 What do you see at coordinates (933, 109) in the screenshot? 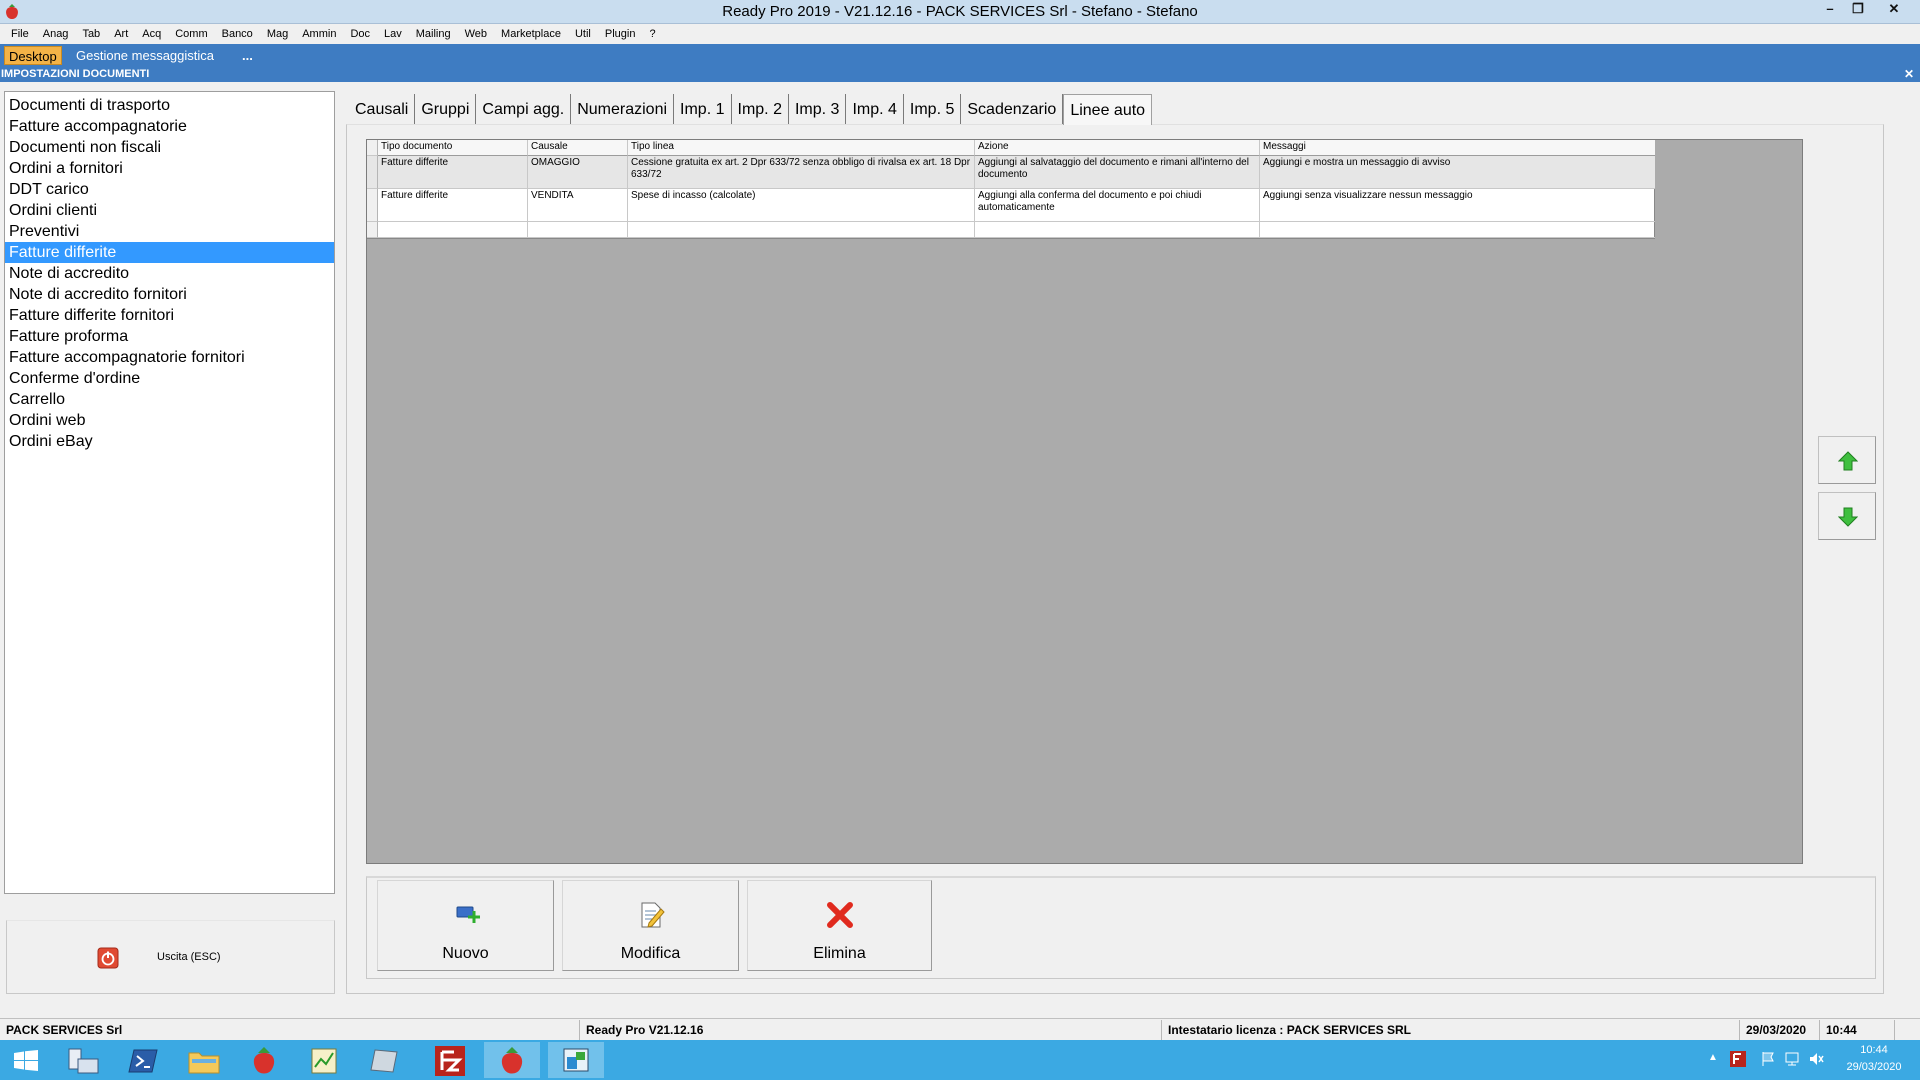
I see `tab-imp-5: Imp. 5` at bounding box center [933, 109].